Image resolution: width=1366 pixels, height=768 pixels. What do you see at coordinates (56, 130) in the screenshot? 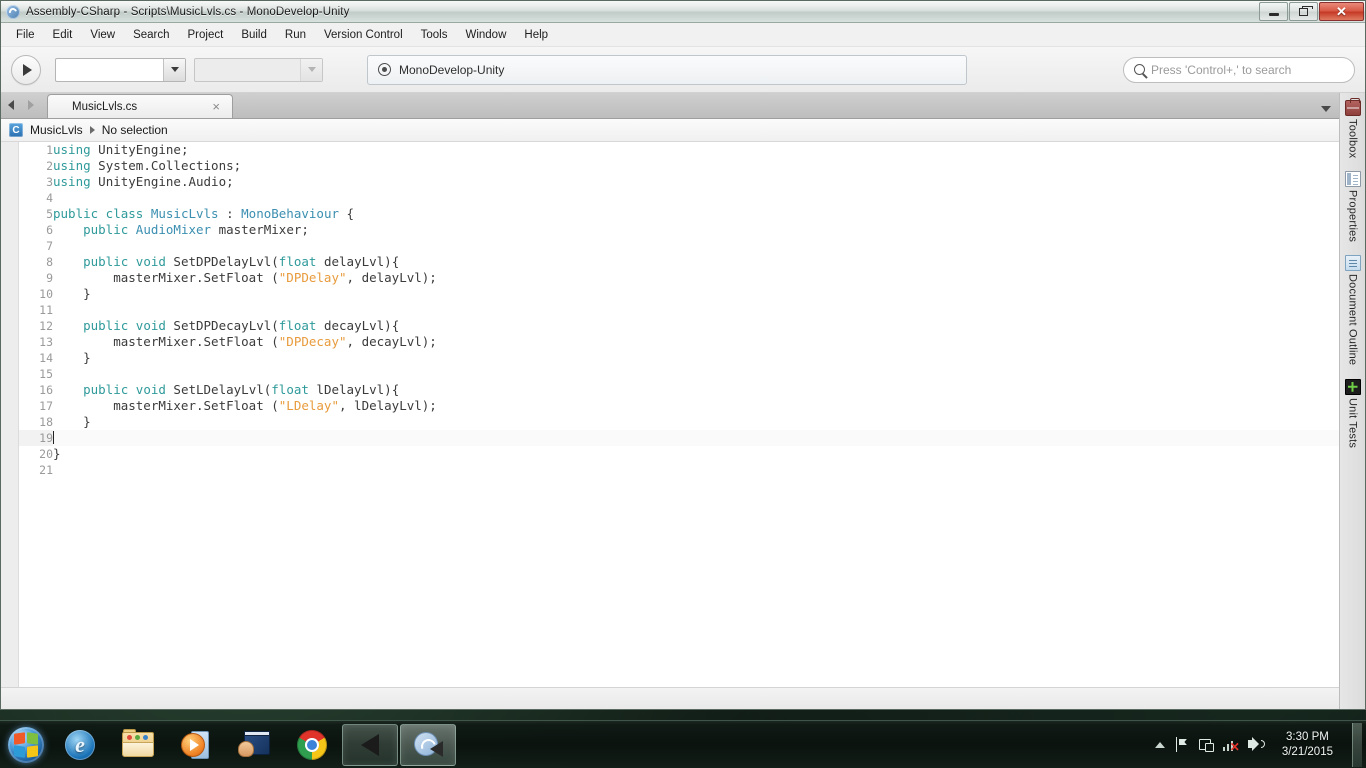
I see `breadcrumb-class: MusicLvls` at bounding box center [56, 130].